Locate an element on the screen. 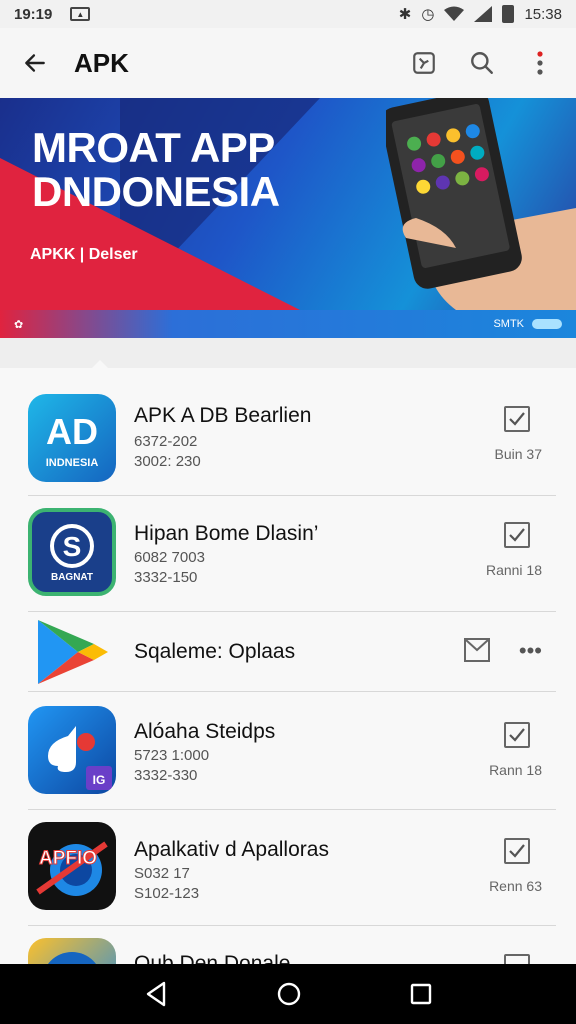 The width and height of the screenshot is (576, 1024). s-logo-icon: S BAGNAT is located at coordinates (72, 553).